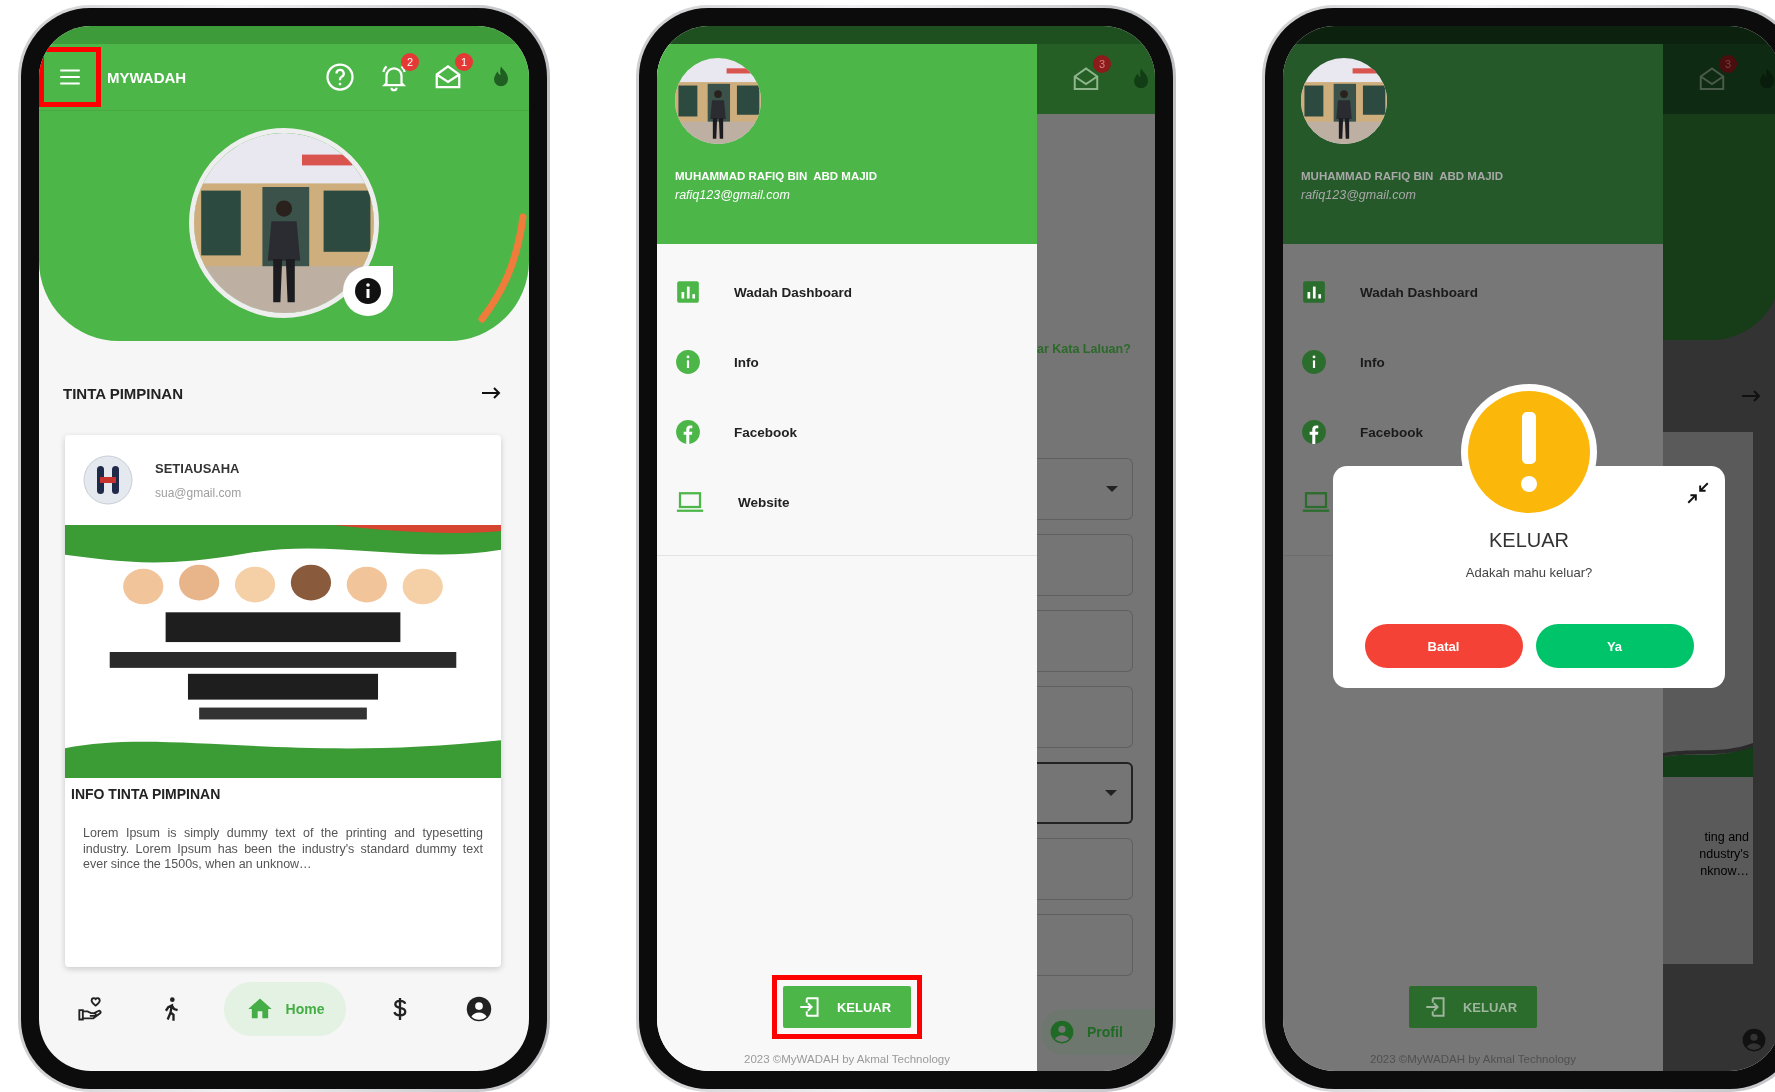  What do you see at coordinates (1529, 540) in the screenshot?
I see `dialog-title: KELUAR` at bounding box center [1529, 540].